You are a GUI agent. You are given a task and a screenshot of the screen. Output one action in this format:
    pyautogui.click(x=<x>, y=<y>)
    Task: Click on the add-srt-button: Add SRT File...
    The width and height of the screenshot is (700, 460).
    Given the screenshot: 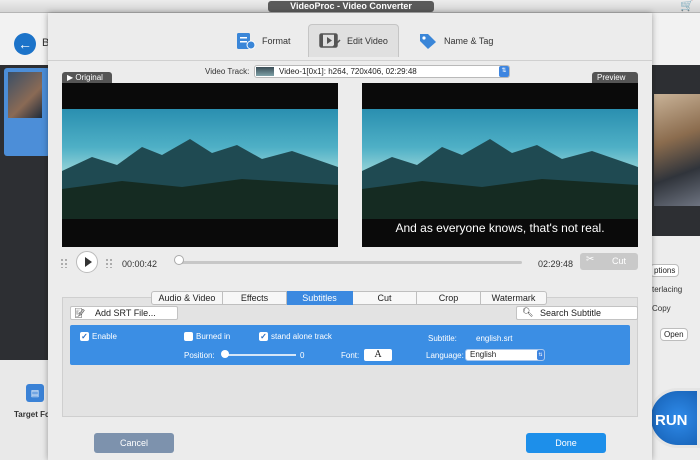 What is the action you would take?
    pyautogui.click(x=124, y=313)
    